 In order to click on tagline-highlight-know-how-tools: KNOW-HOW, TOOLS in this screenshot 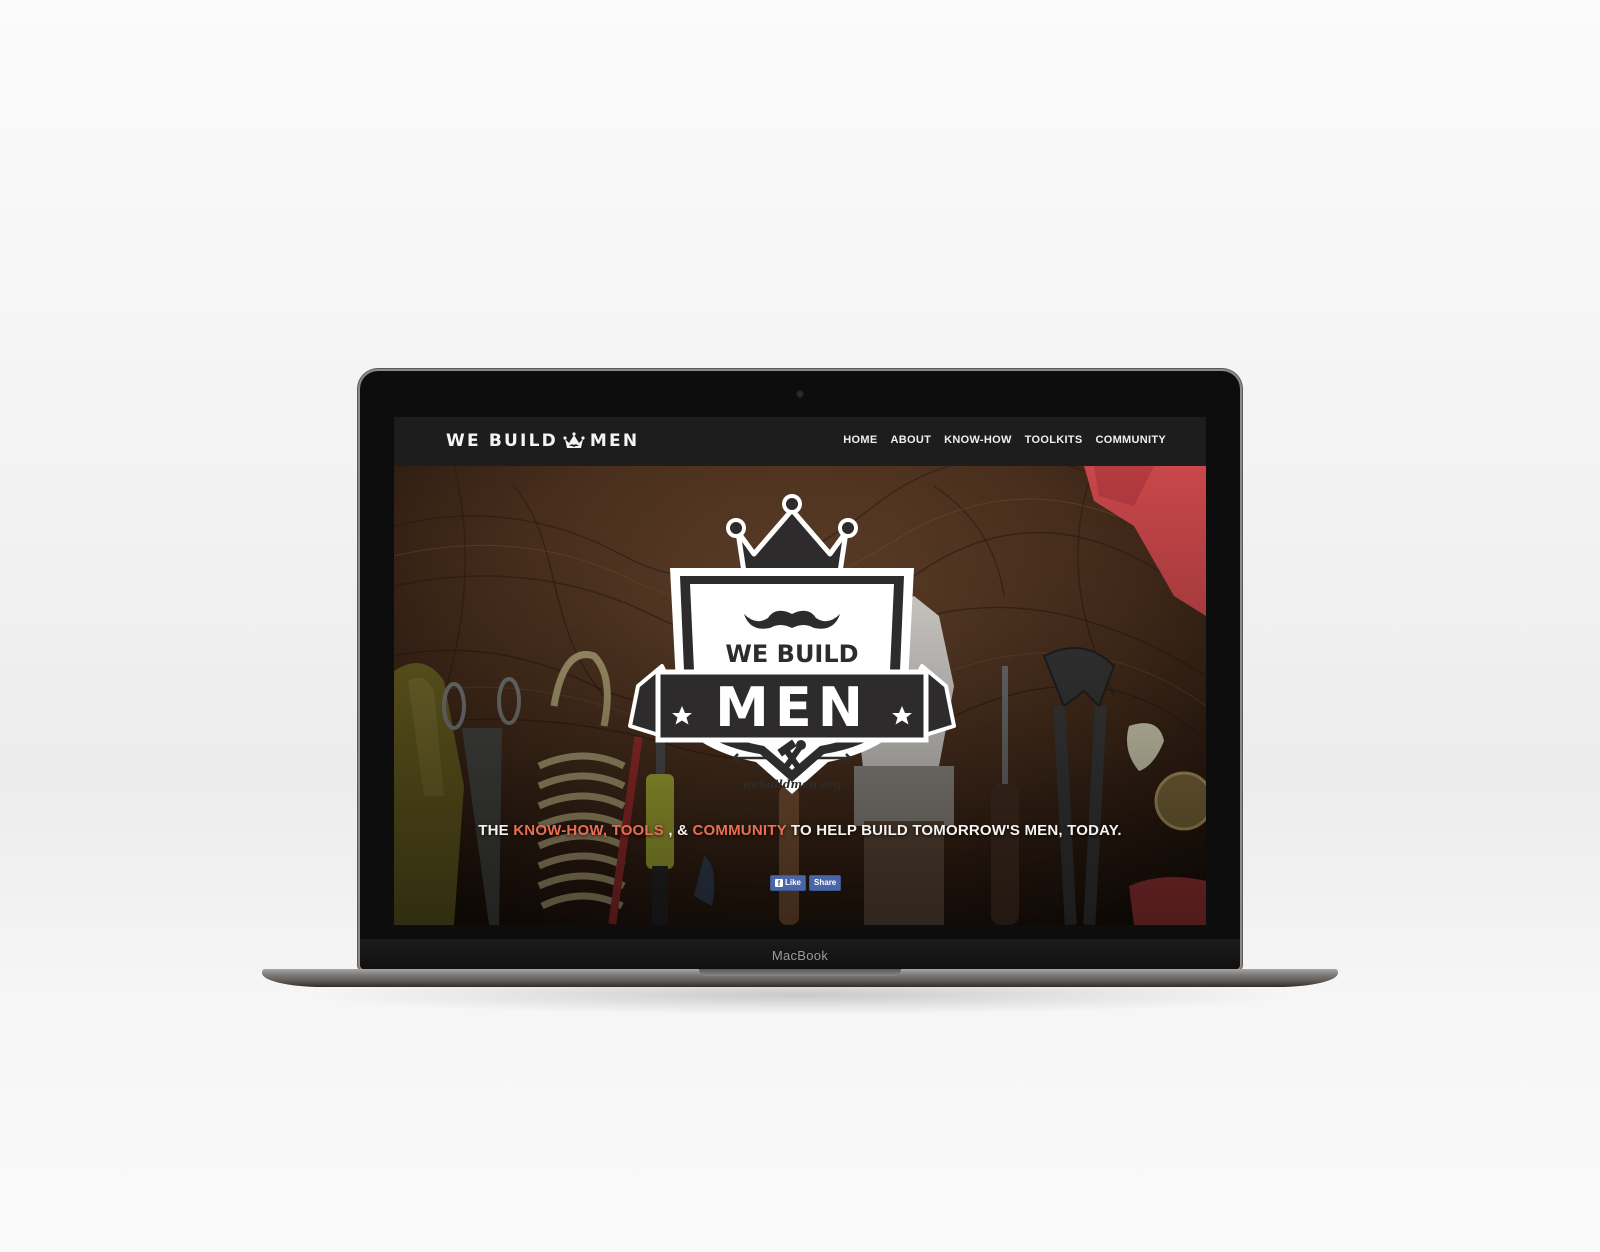, I will do `click(588, 830)`.